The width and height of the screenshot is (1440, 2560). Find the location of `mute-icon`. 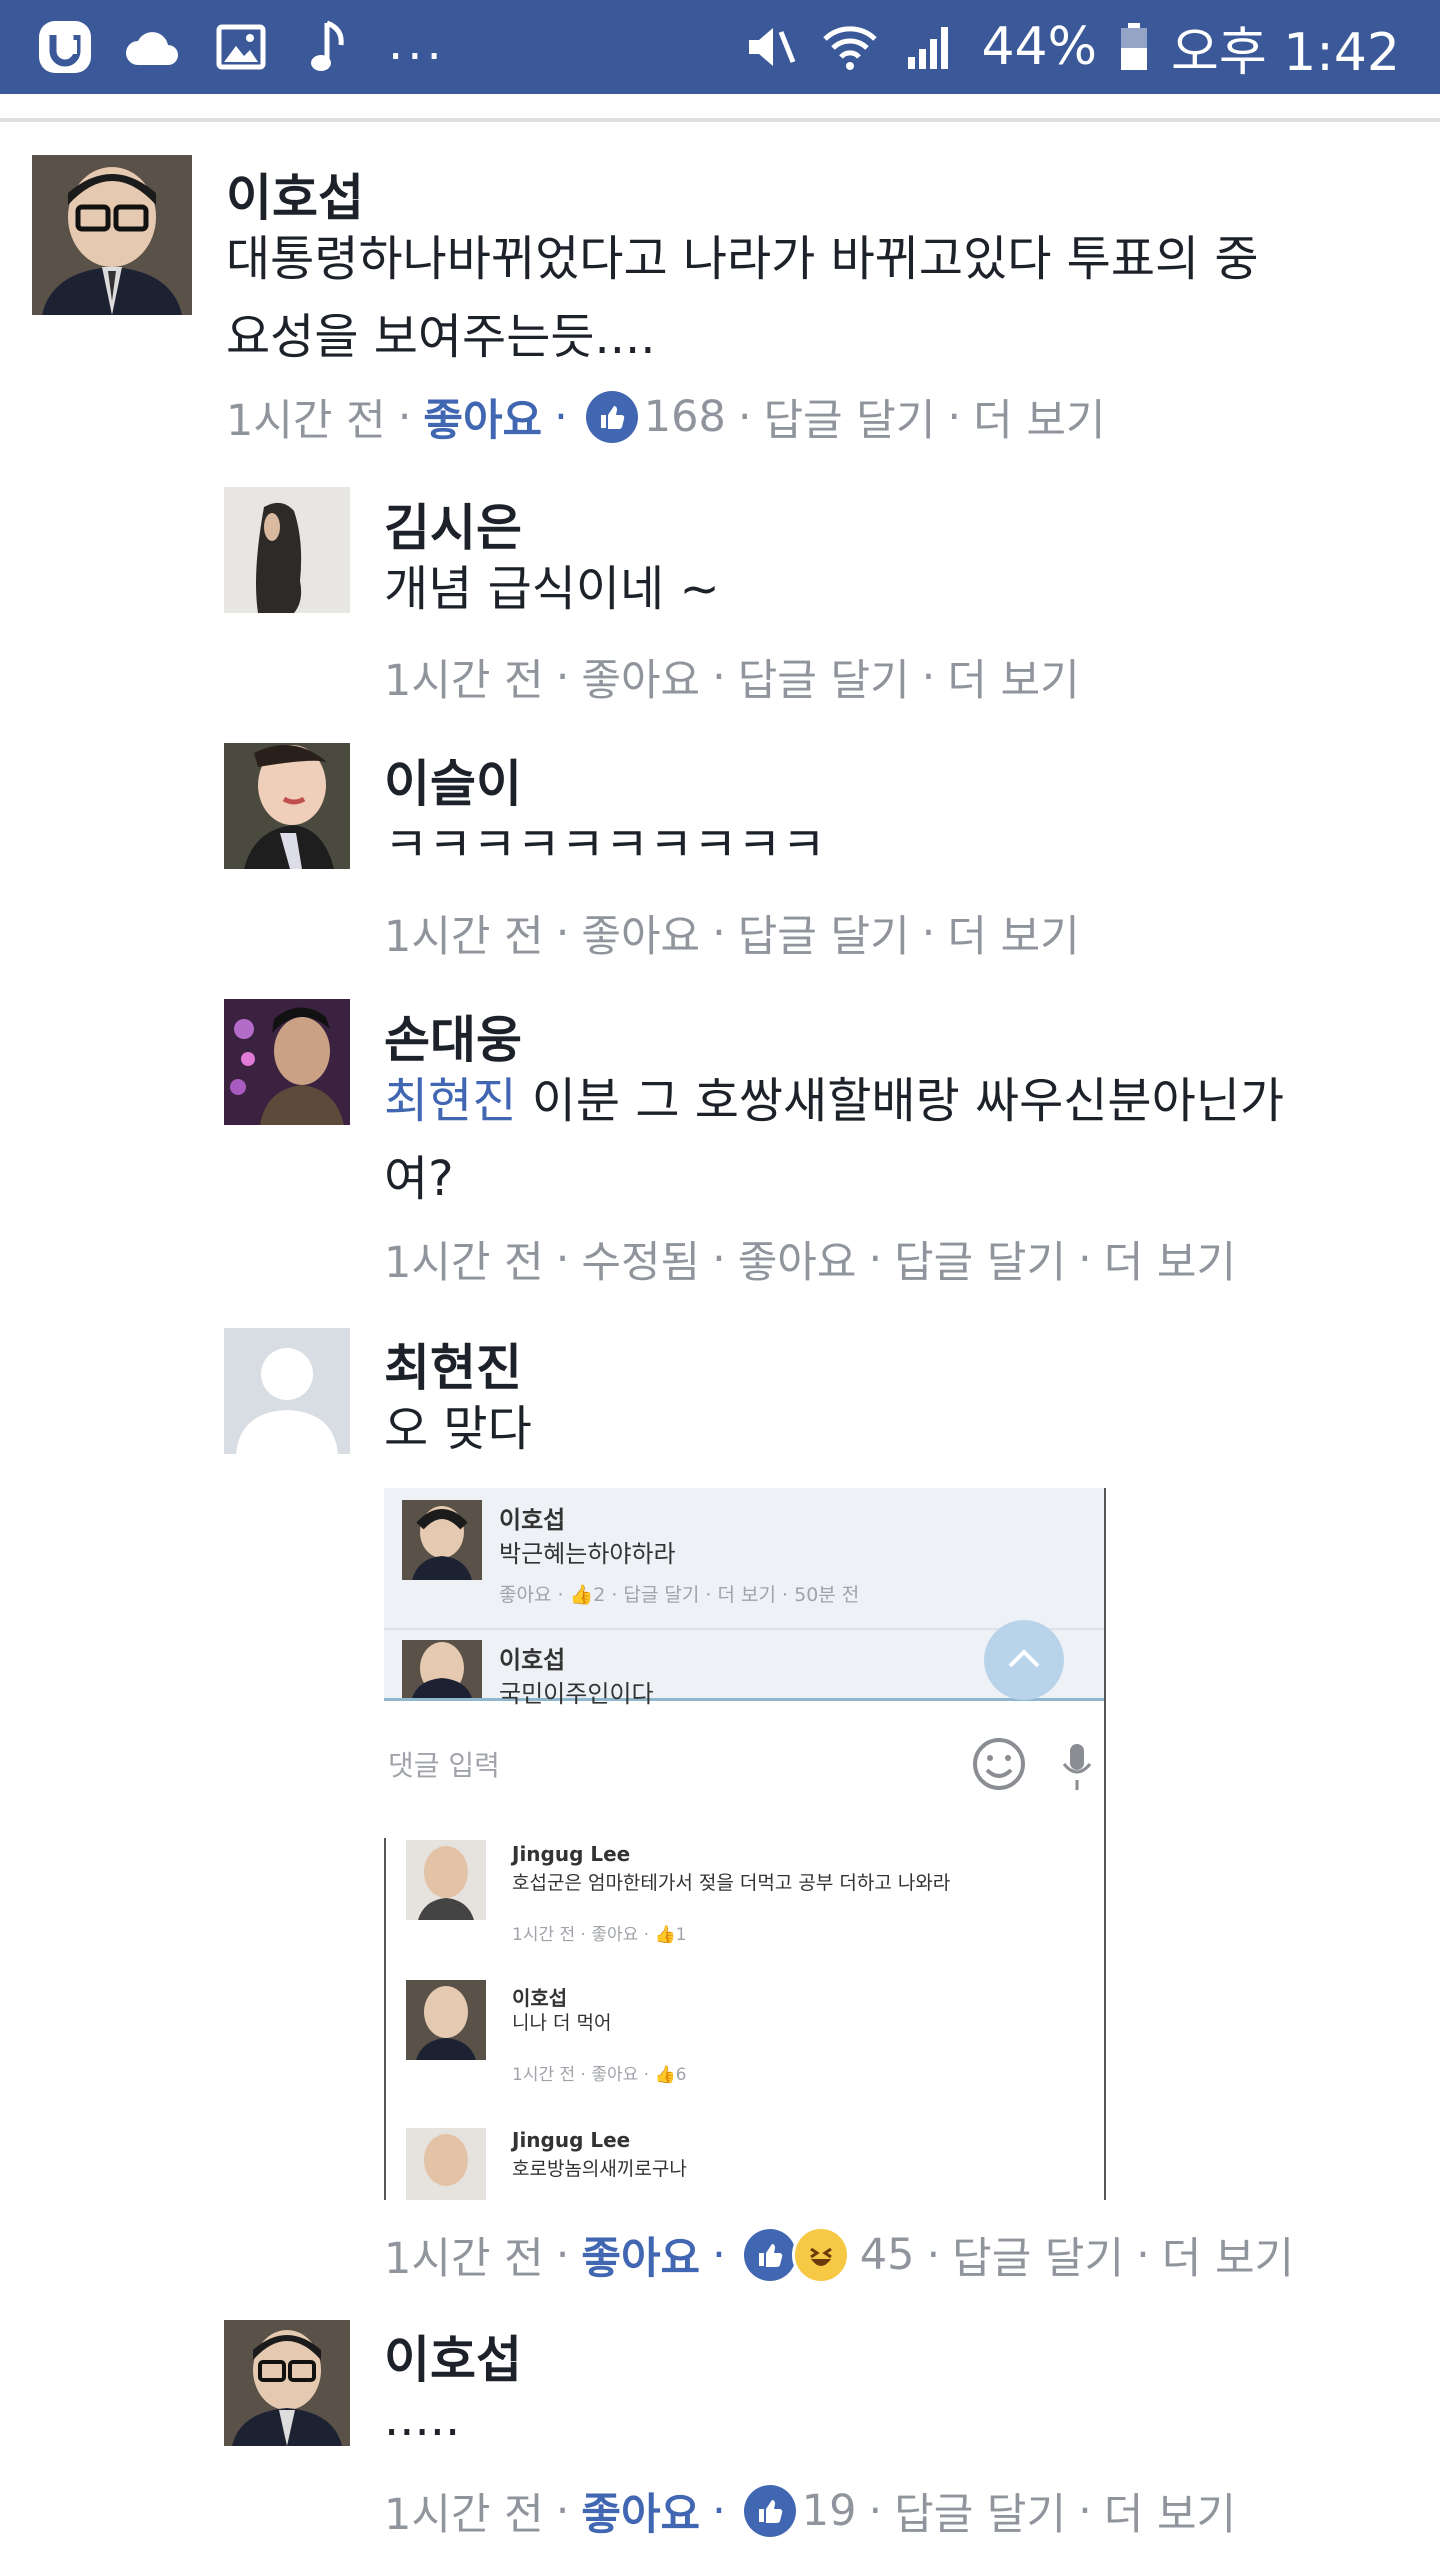

mute-icon is located at coordinates (770, 47).